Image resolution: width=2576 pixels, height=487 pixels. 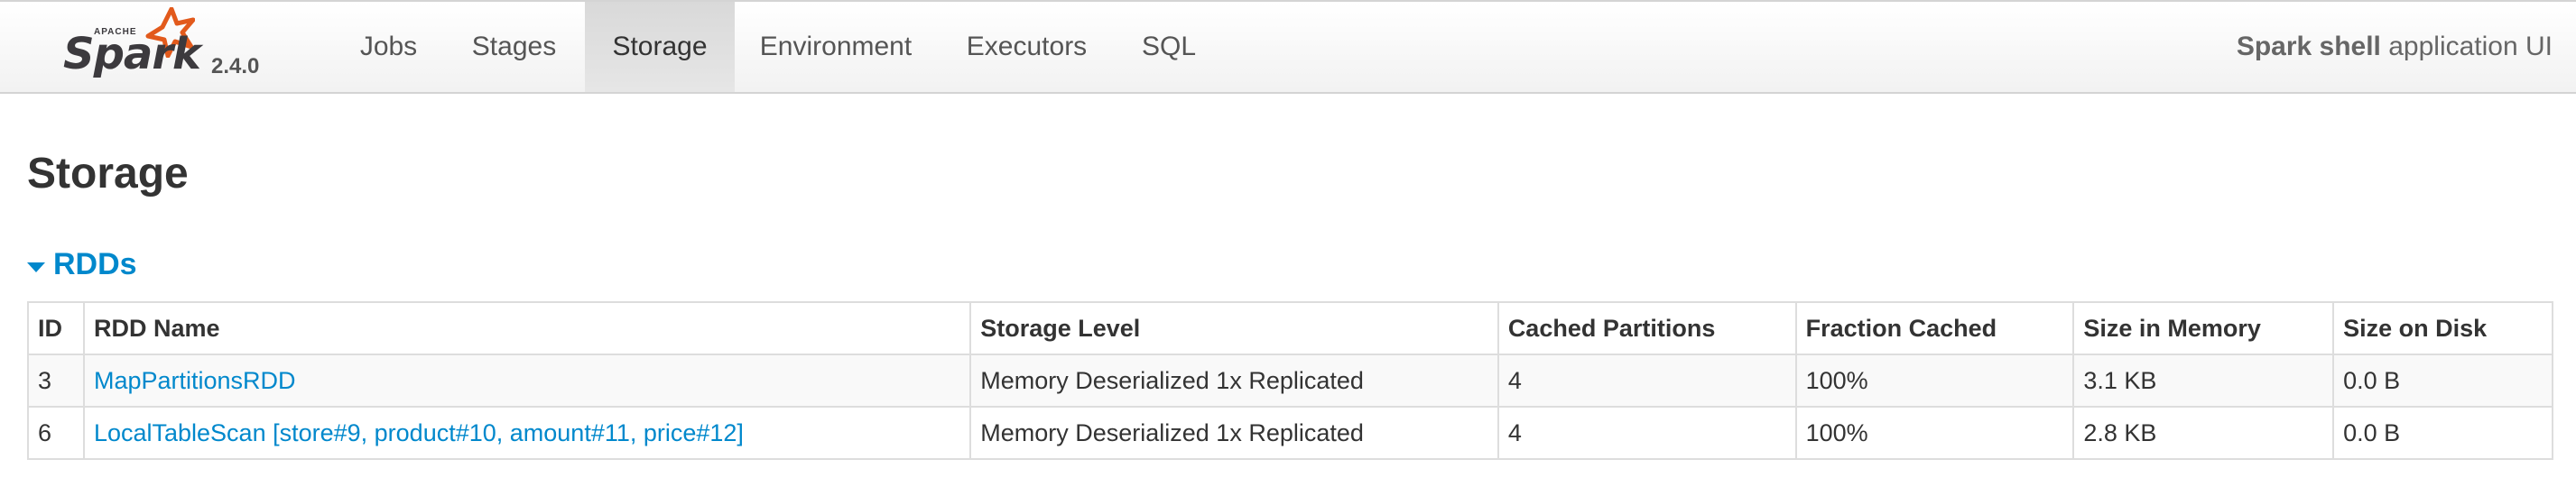 I want to click on column-header-storage-level: Storage Level, so click(x=1234, y=328).